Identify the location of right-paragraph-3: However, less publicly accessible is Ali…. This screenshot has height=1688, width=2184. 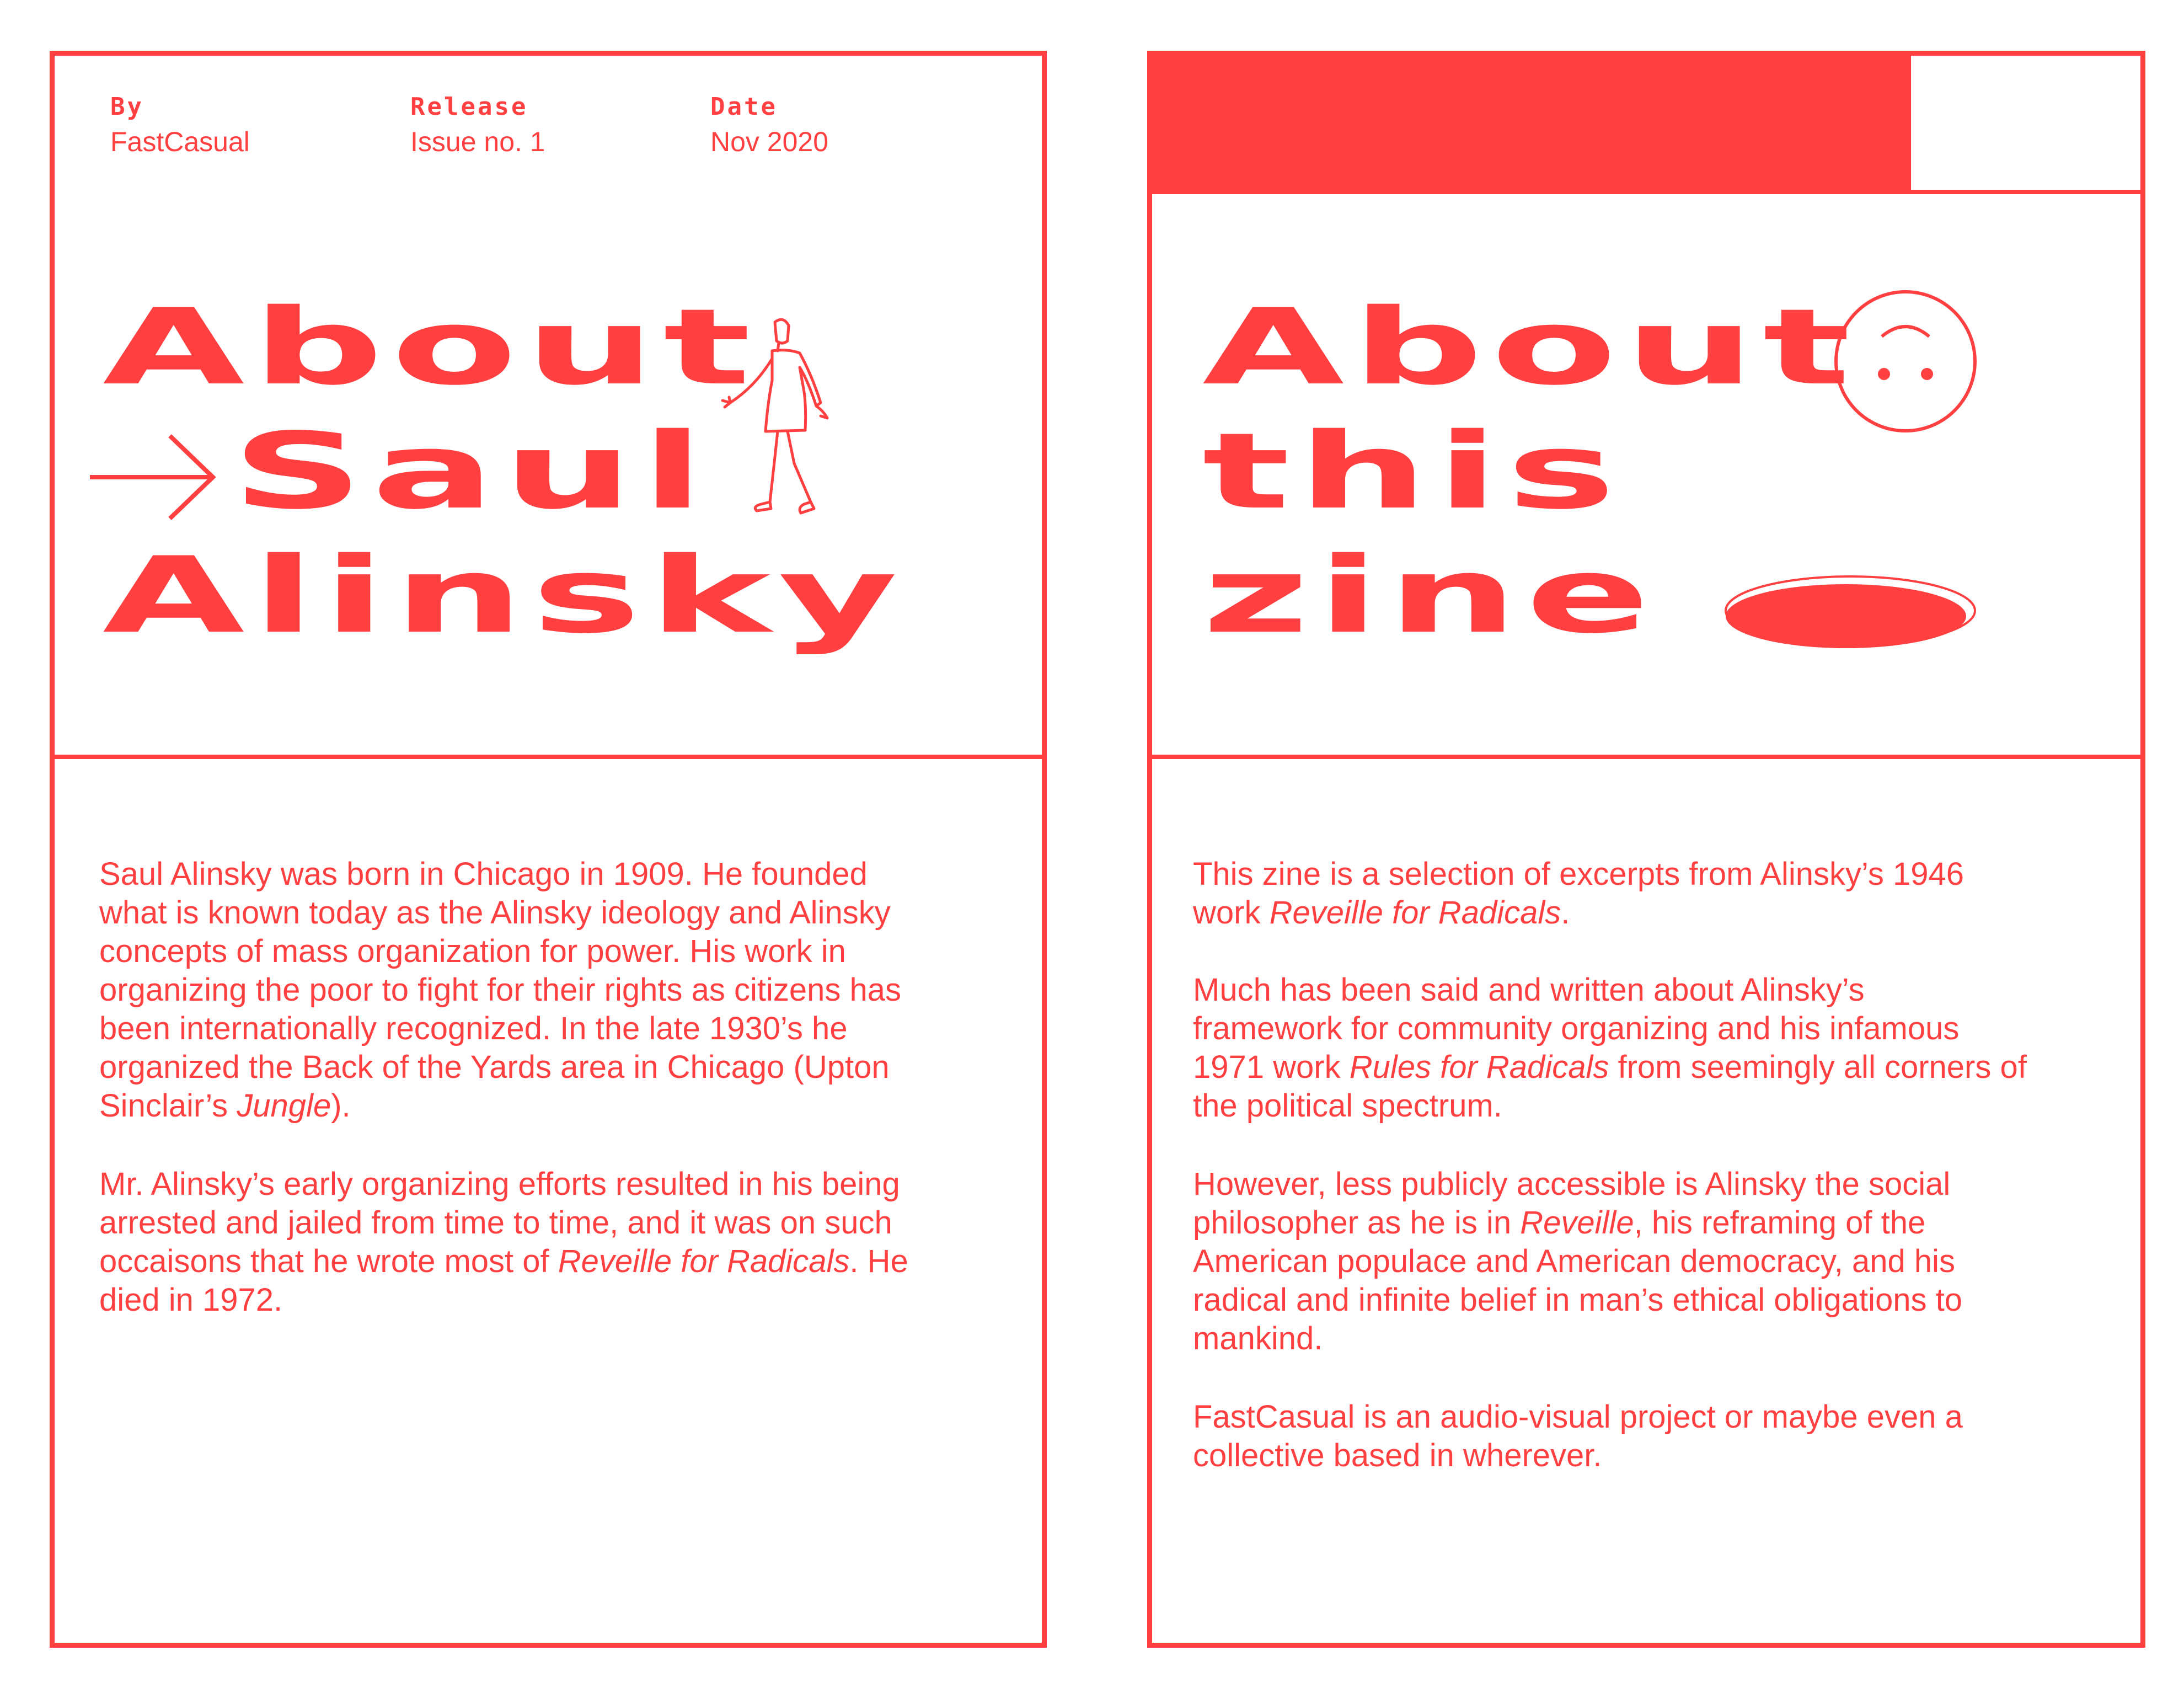
(1577, 1261).